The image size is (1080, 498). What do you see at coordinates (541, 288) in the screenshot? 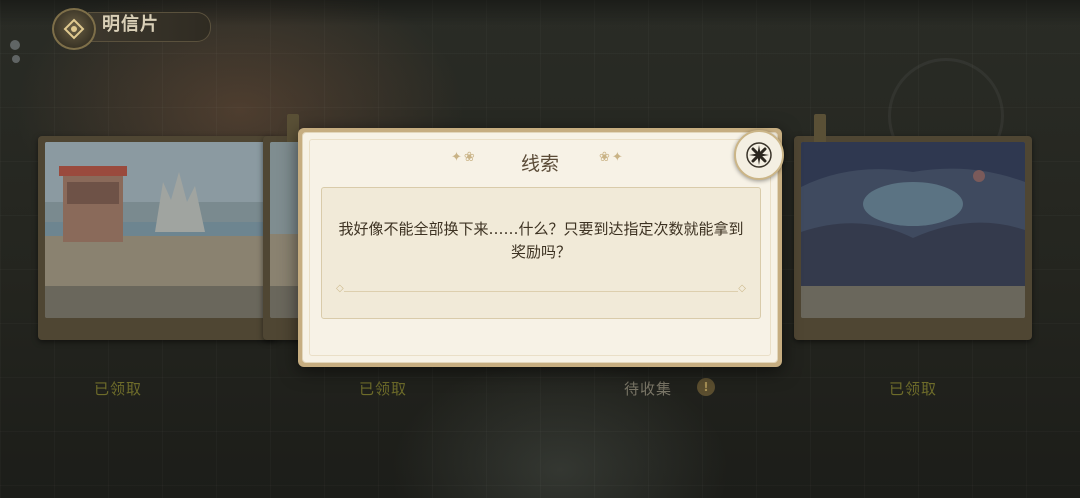
I see `divider` at bounding box center [541, 288].